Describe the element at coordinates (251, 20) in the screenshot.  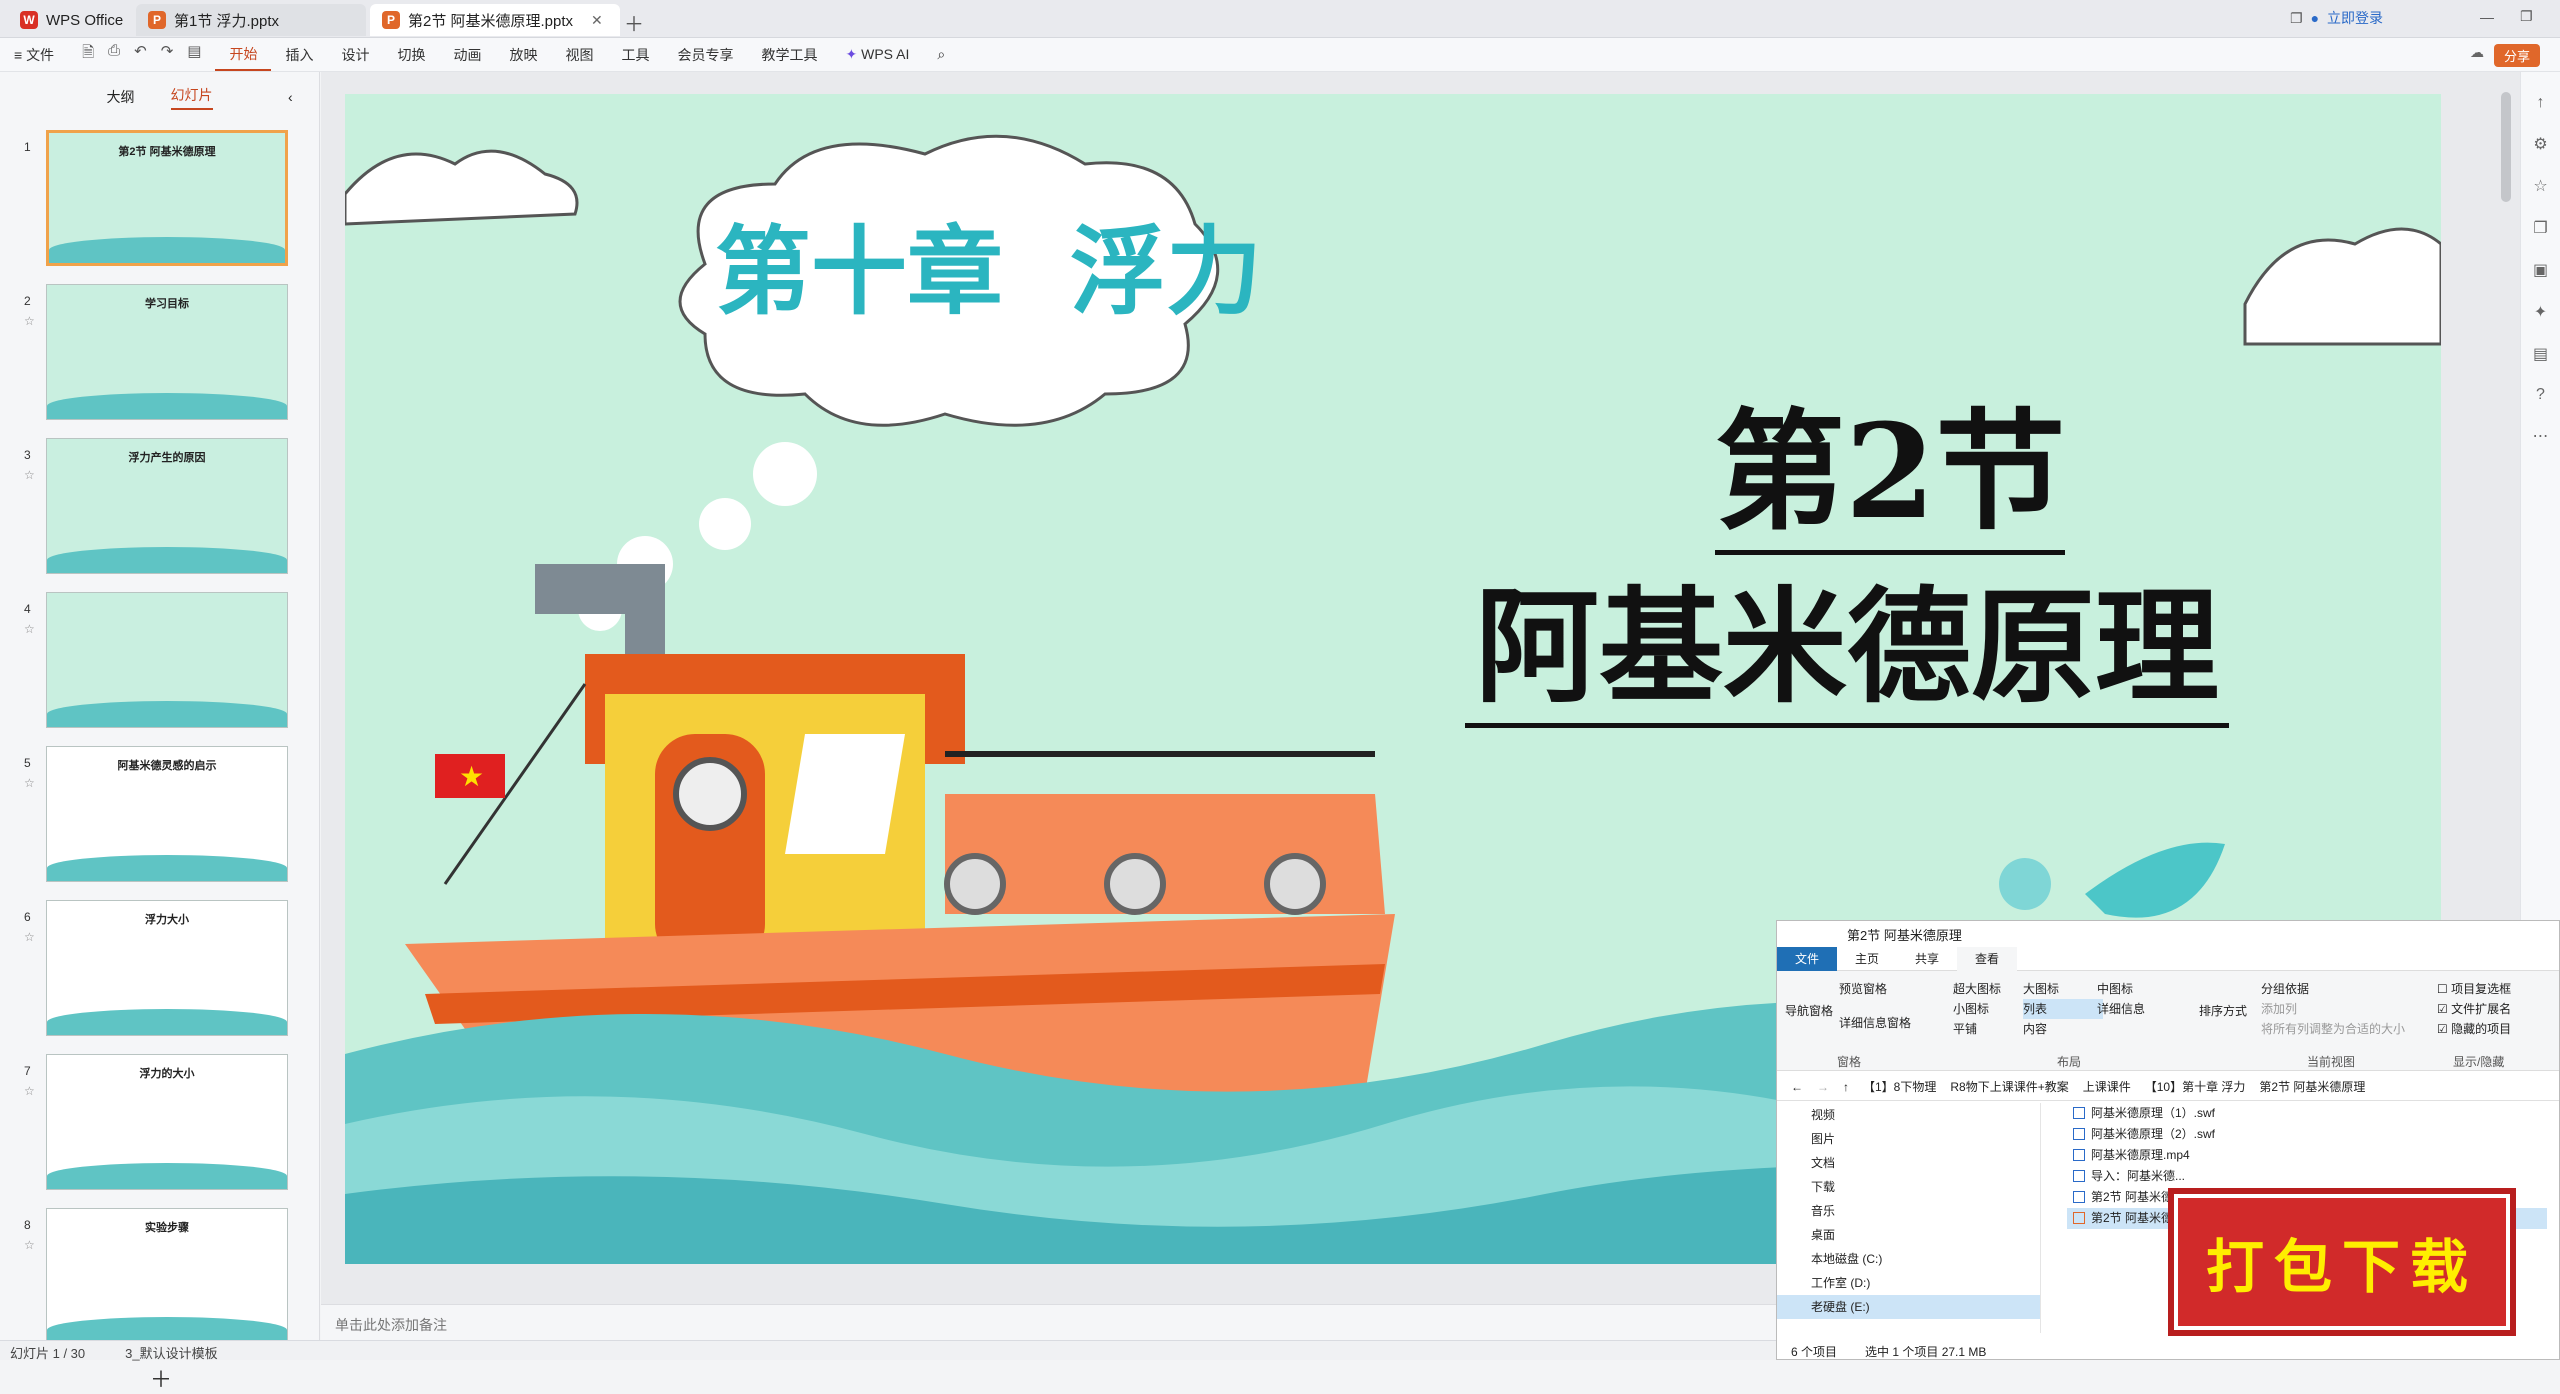
I see `tab-doc-1: P 第1节 浮力.pptx` at that location.